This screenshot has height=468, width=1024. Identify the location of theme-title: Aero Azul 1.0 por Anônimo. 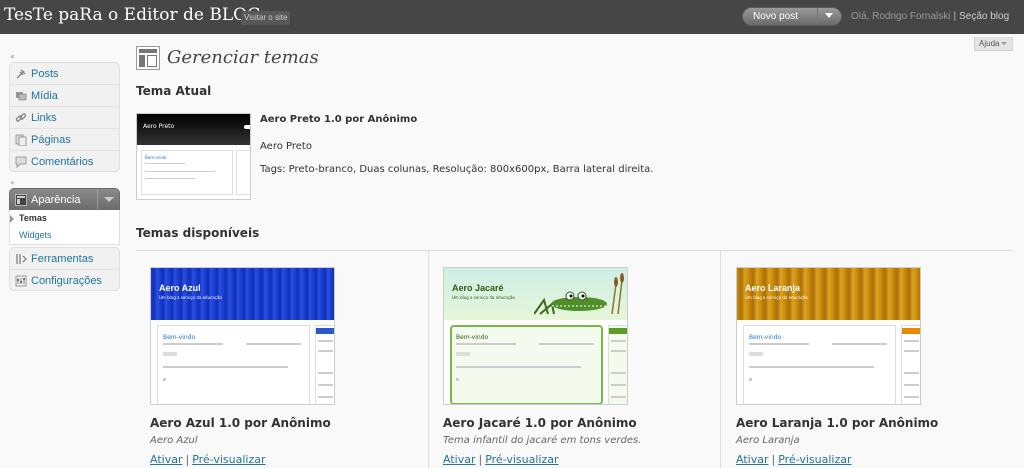
(240, 423).